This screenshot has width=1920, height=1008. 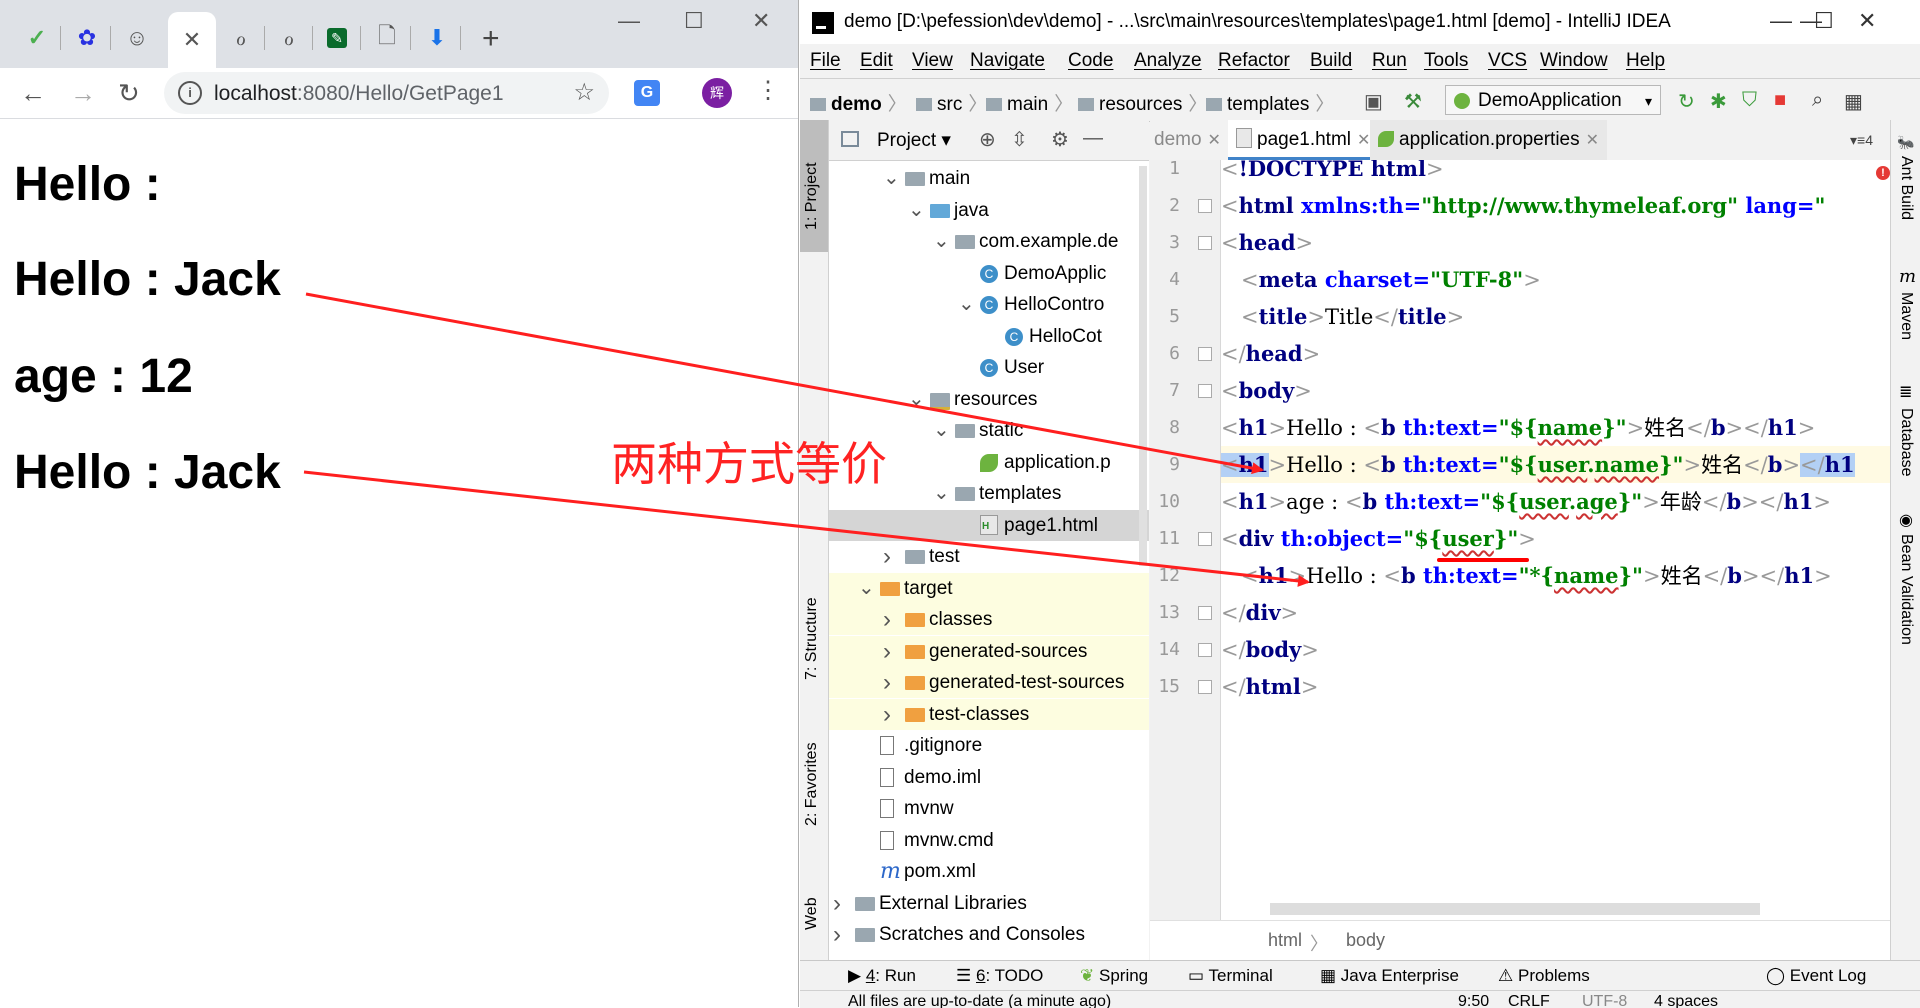 I want to click on tree-item: ⌄ java, so click(x=989, y=210).